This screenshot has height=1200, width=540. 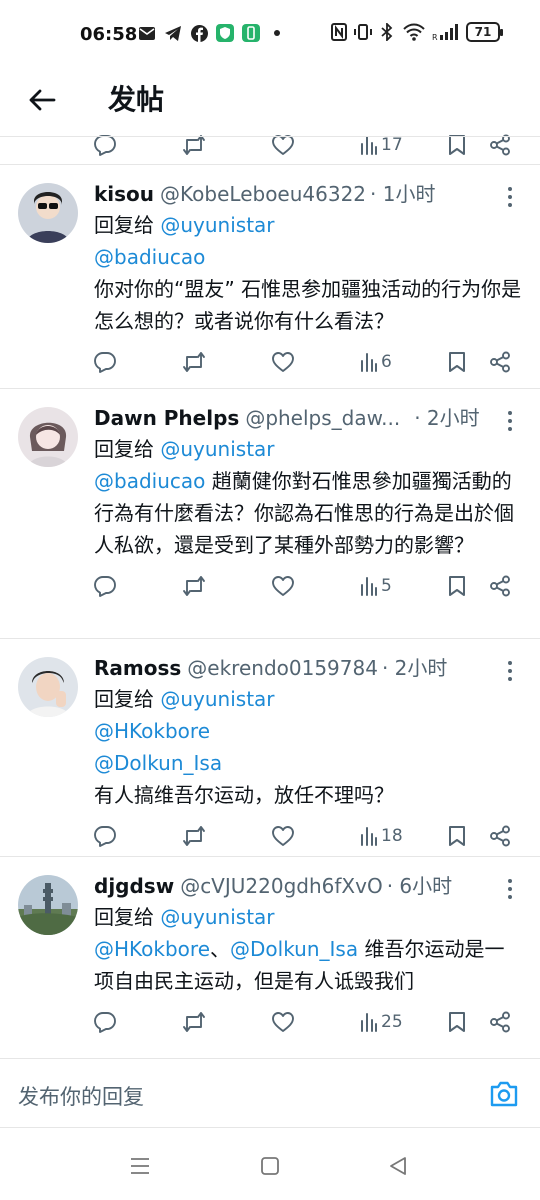 I want to click on author-handle: @KobeLeboeu46322, so click(x=263, y=194).